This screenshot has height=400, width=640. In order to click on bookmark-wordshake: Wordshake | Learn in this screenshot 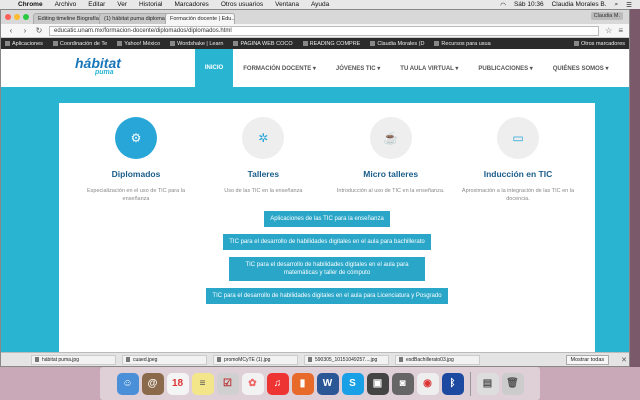, I will do `click(196, 44)`.